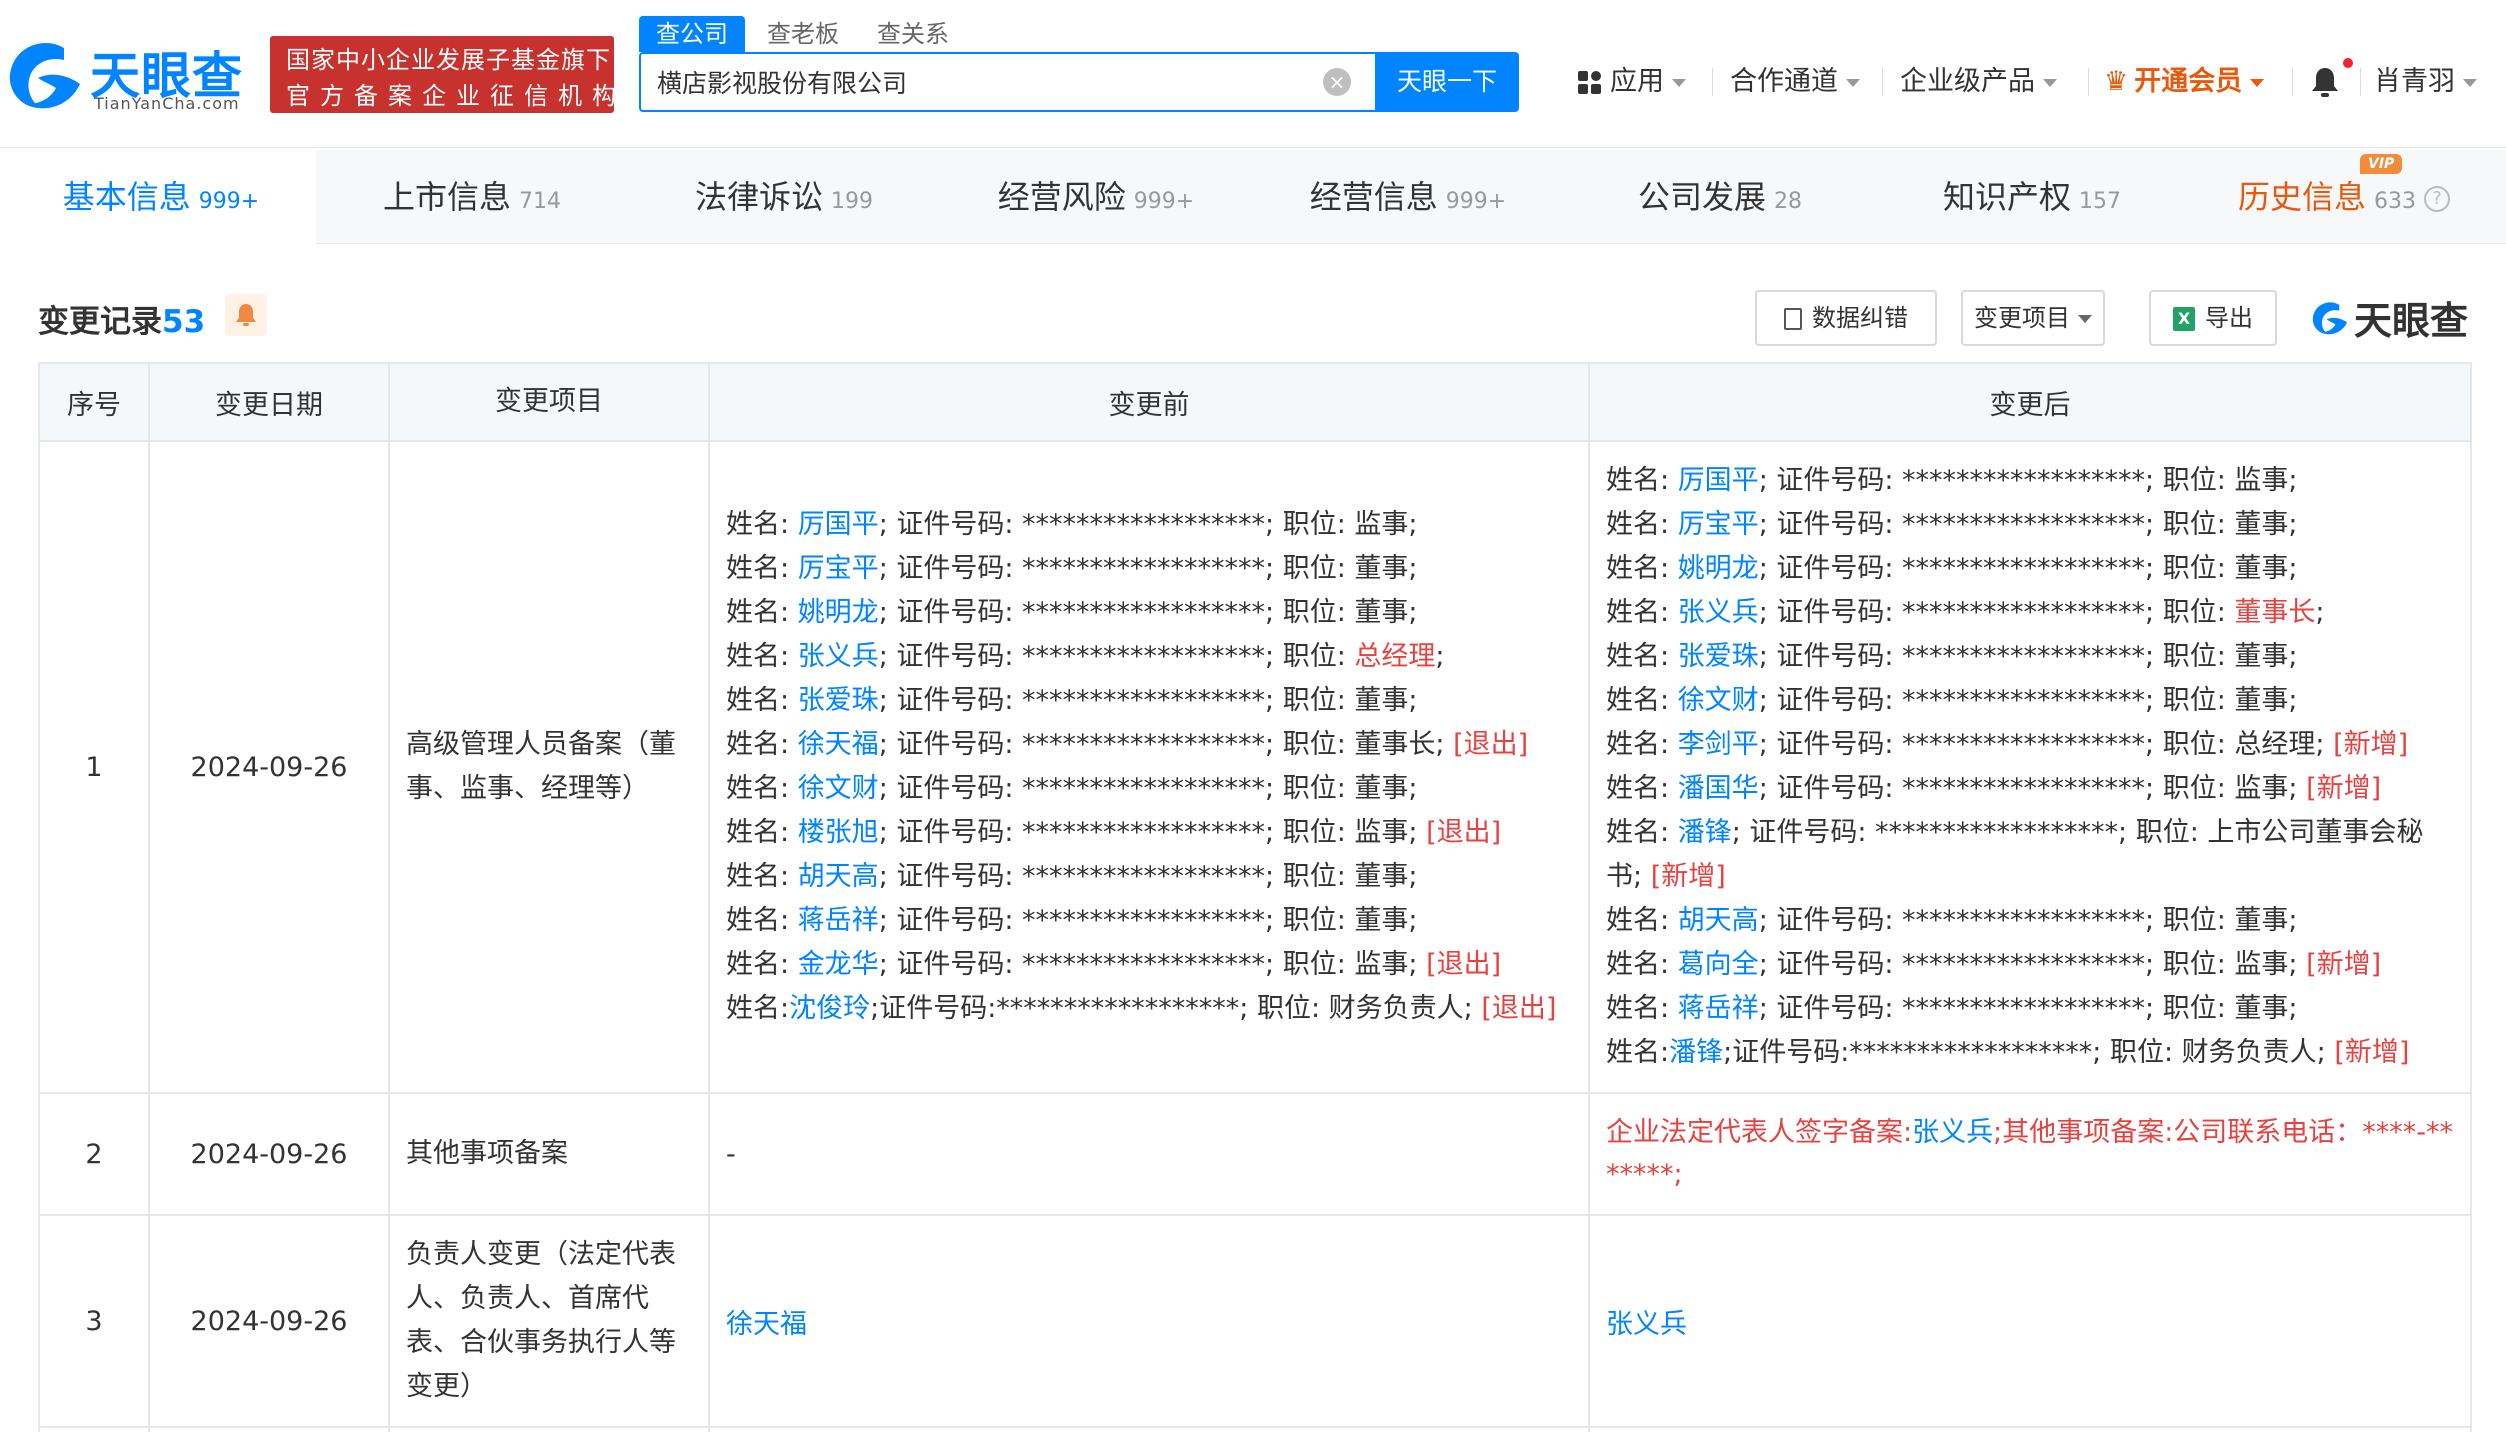  I want to click on user-menu: 肖青羽, so click(2425, 82).